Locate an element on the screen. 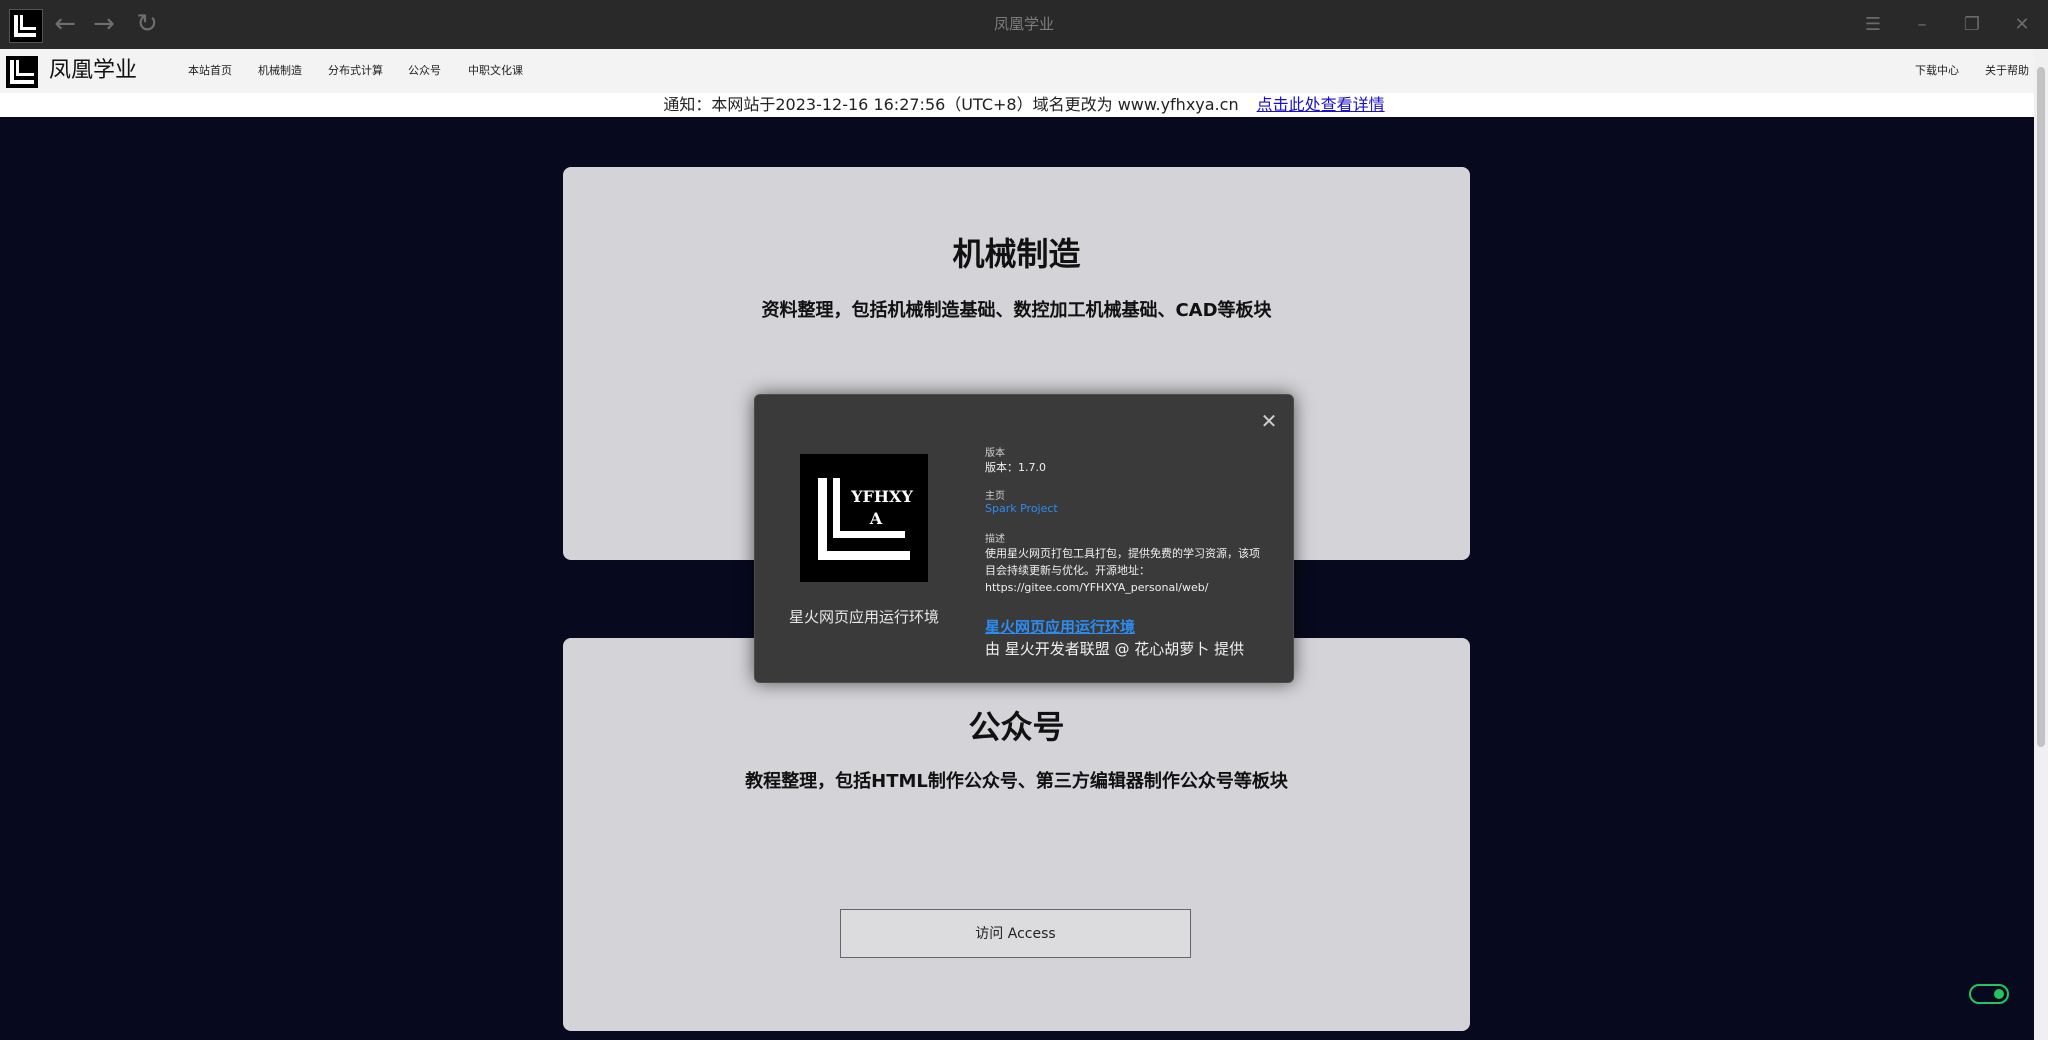 The width and height of the screenshot is (2048, 1040). restore-icon: ❐ is located at coordinates (1972, 25).